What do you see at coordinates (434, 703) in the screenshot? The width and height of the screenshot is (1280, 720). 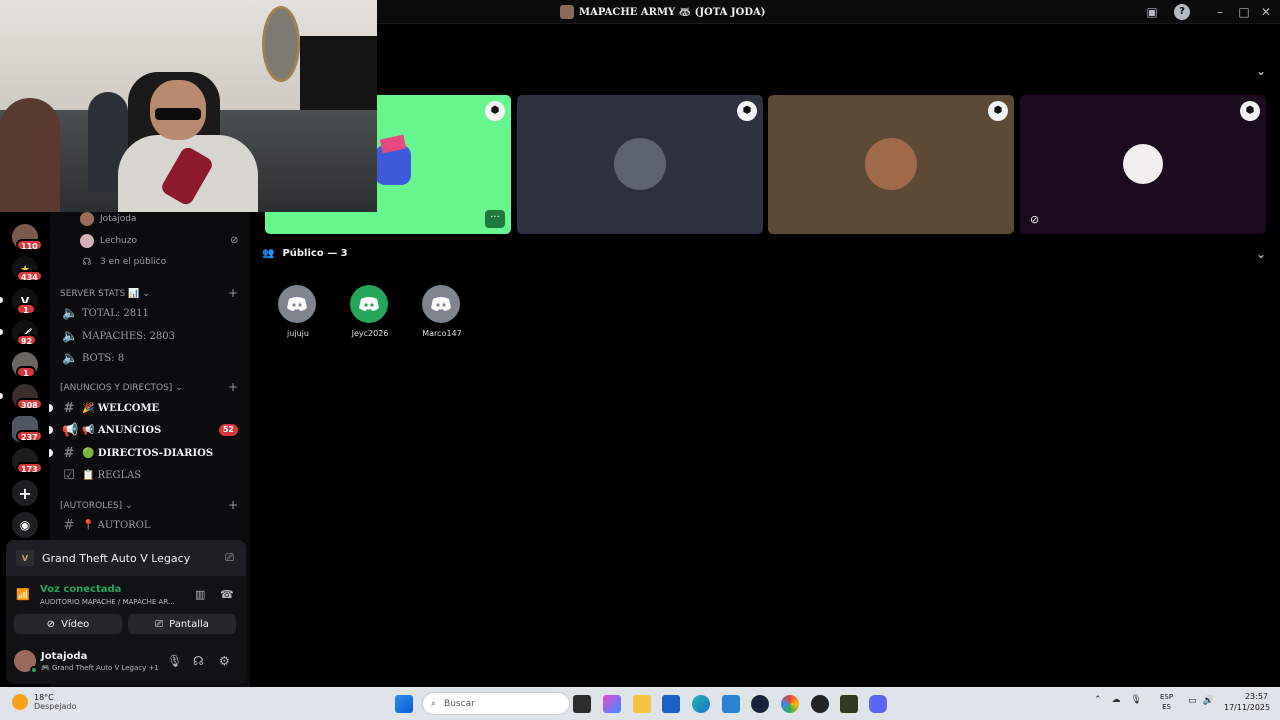 I see `search-icon: ⌕` at bounding box center [434, 703].